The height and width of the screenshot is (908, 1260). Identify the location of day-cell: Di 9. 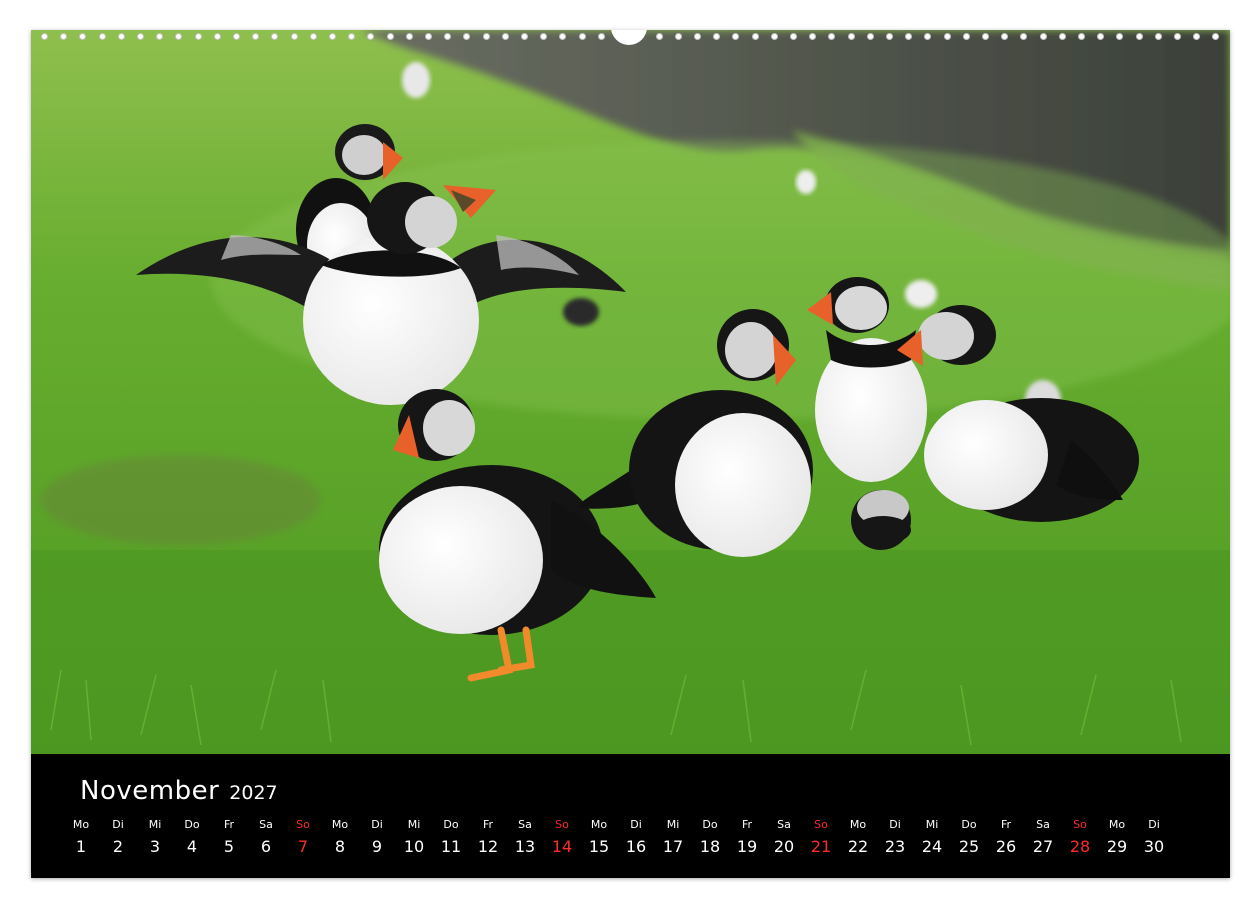
(377, 838).